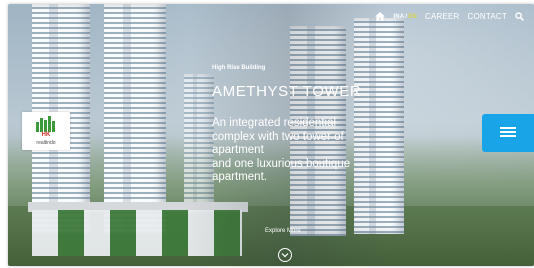 Image resolution: width=534 pixels, height=268 pixels. Describe the element at coordinates (519, 16) in the screenshot. I see `search-icon` at that location.